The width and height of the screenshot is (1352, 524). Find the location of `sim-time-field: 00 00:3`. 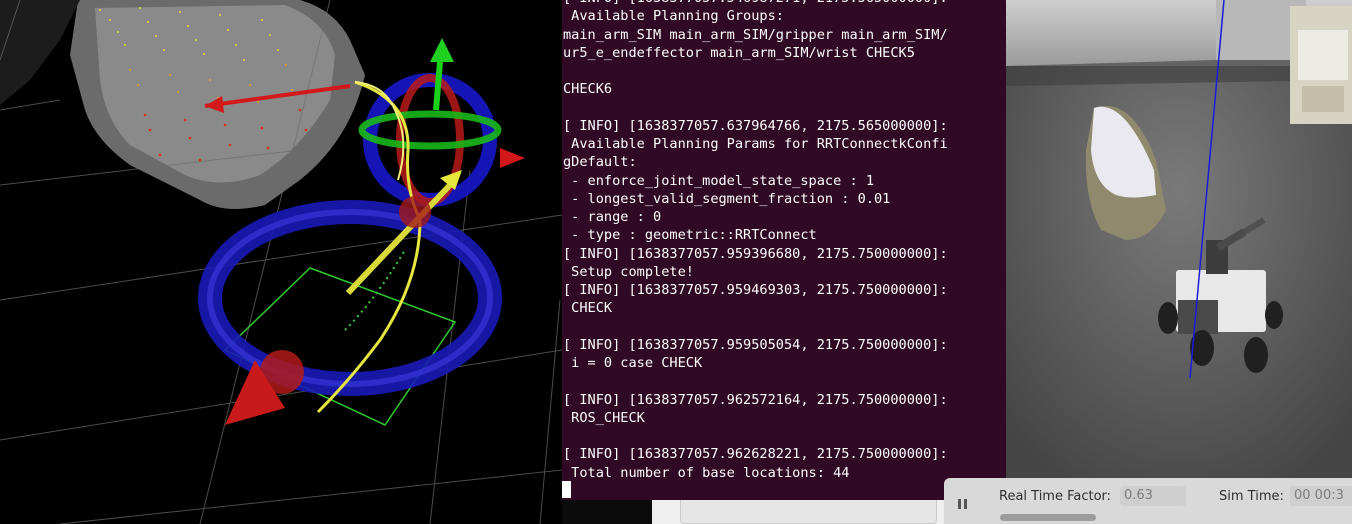

sim-time-field: 00 00:3 is located at coordinates (1321, 496).